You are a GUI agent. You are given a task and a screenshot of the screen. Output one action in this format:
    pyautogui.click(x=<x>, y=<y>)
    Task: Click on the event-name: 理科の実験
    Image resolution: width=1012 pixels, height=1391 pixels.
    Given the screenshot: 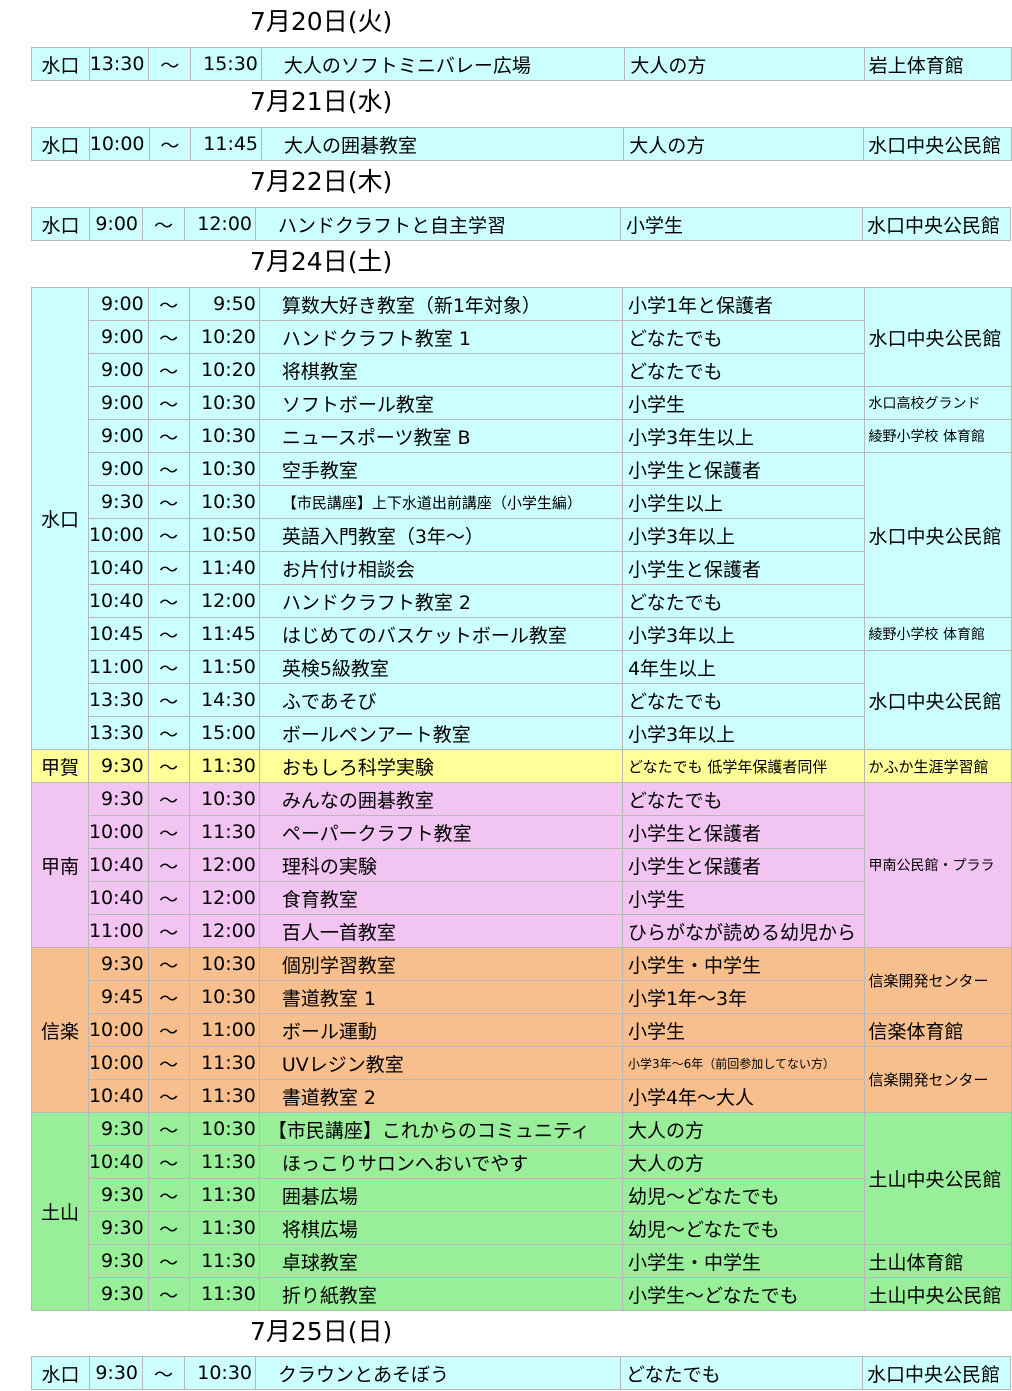 What is the action you would take?
    pyautogui.click(x=440, y=865)
    